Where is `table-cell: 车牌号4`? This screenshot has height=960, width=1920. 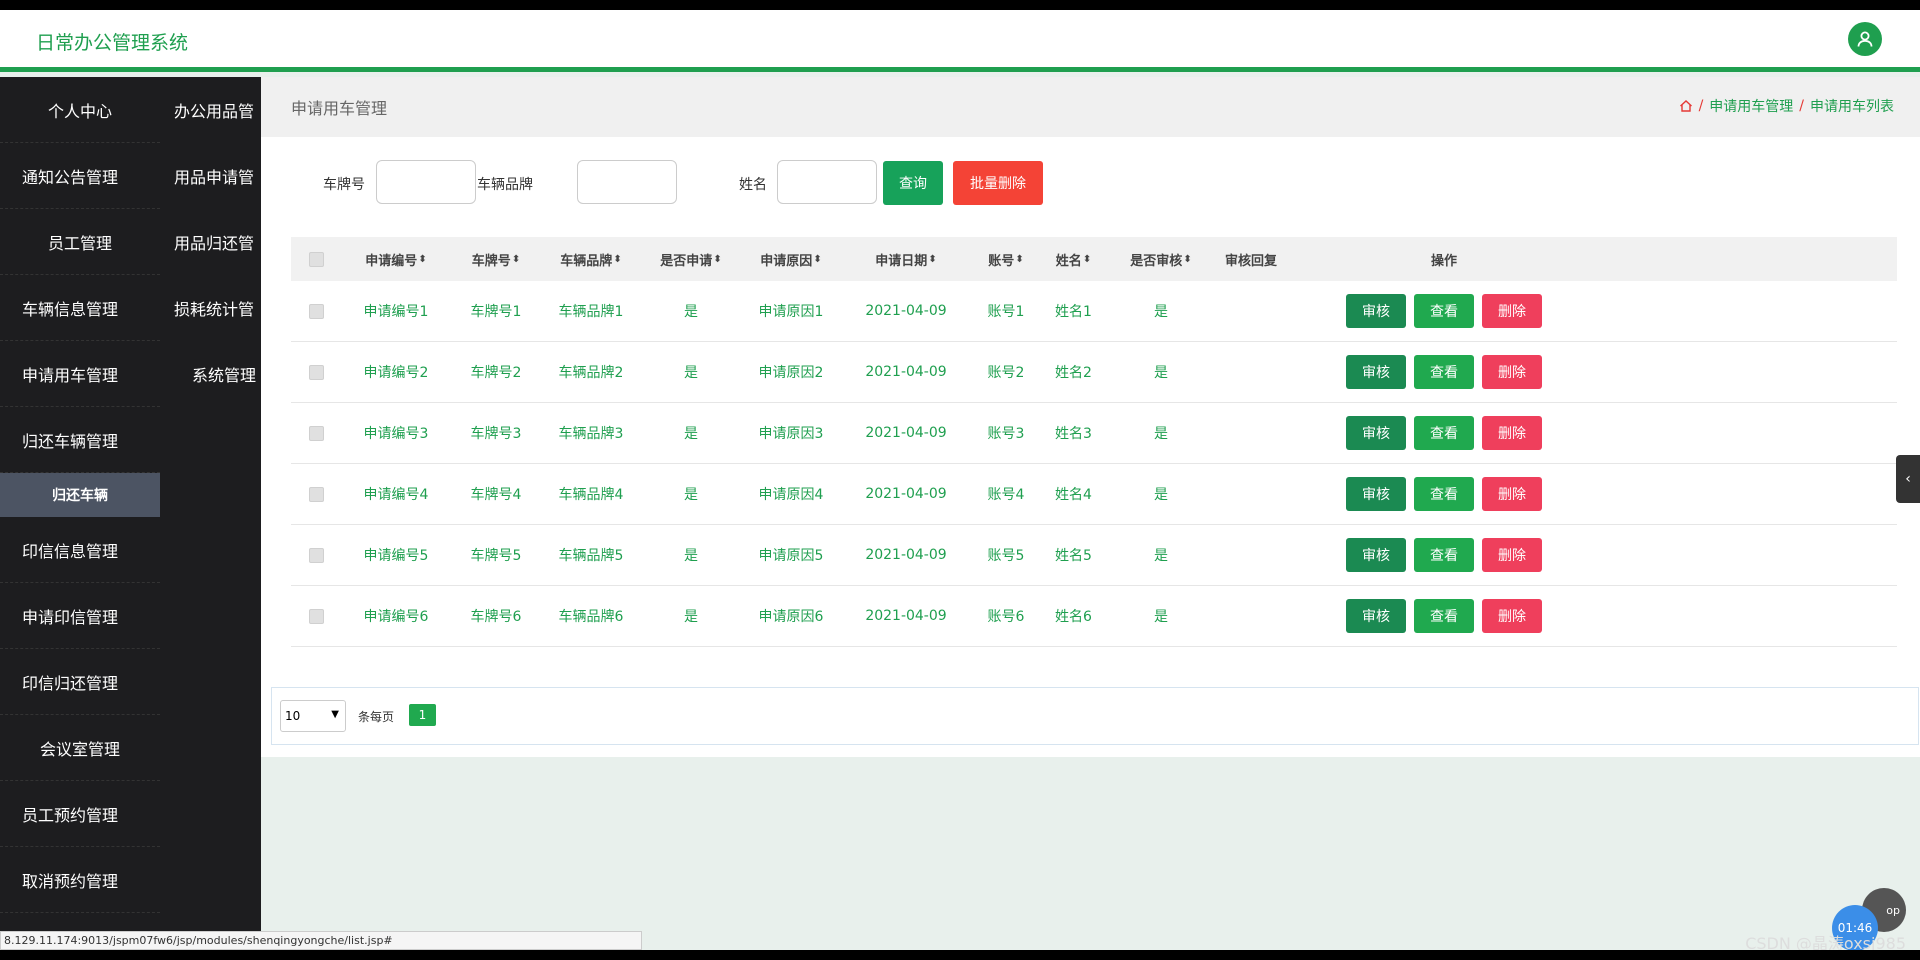
table-cell: 车牌号4 is located at coordinates (496, 495).